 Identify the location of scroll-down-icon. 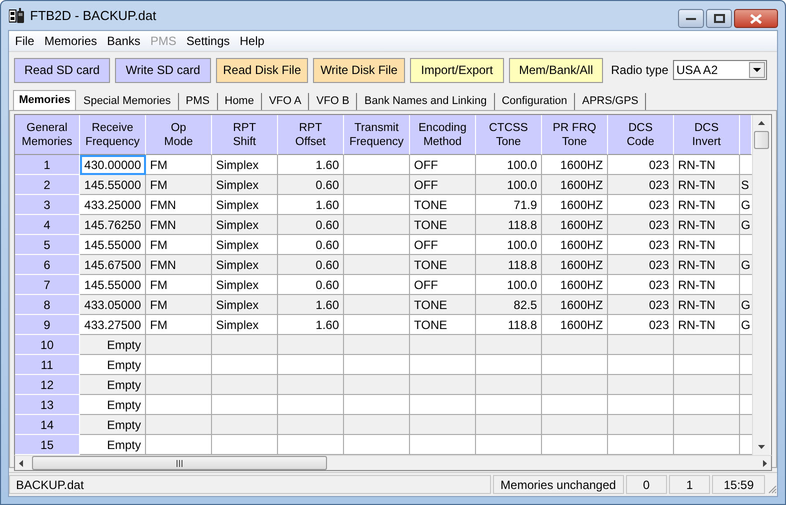
(761, 447).